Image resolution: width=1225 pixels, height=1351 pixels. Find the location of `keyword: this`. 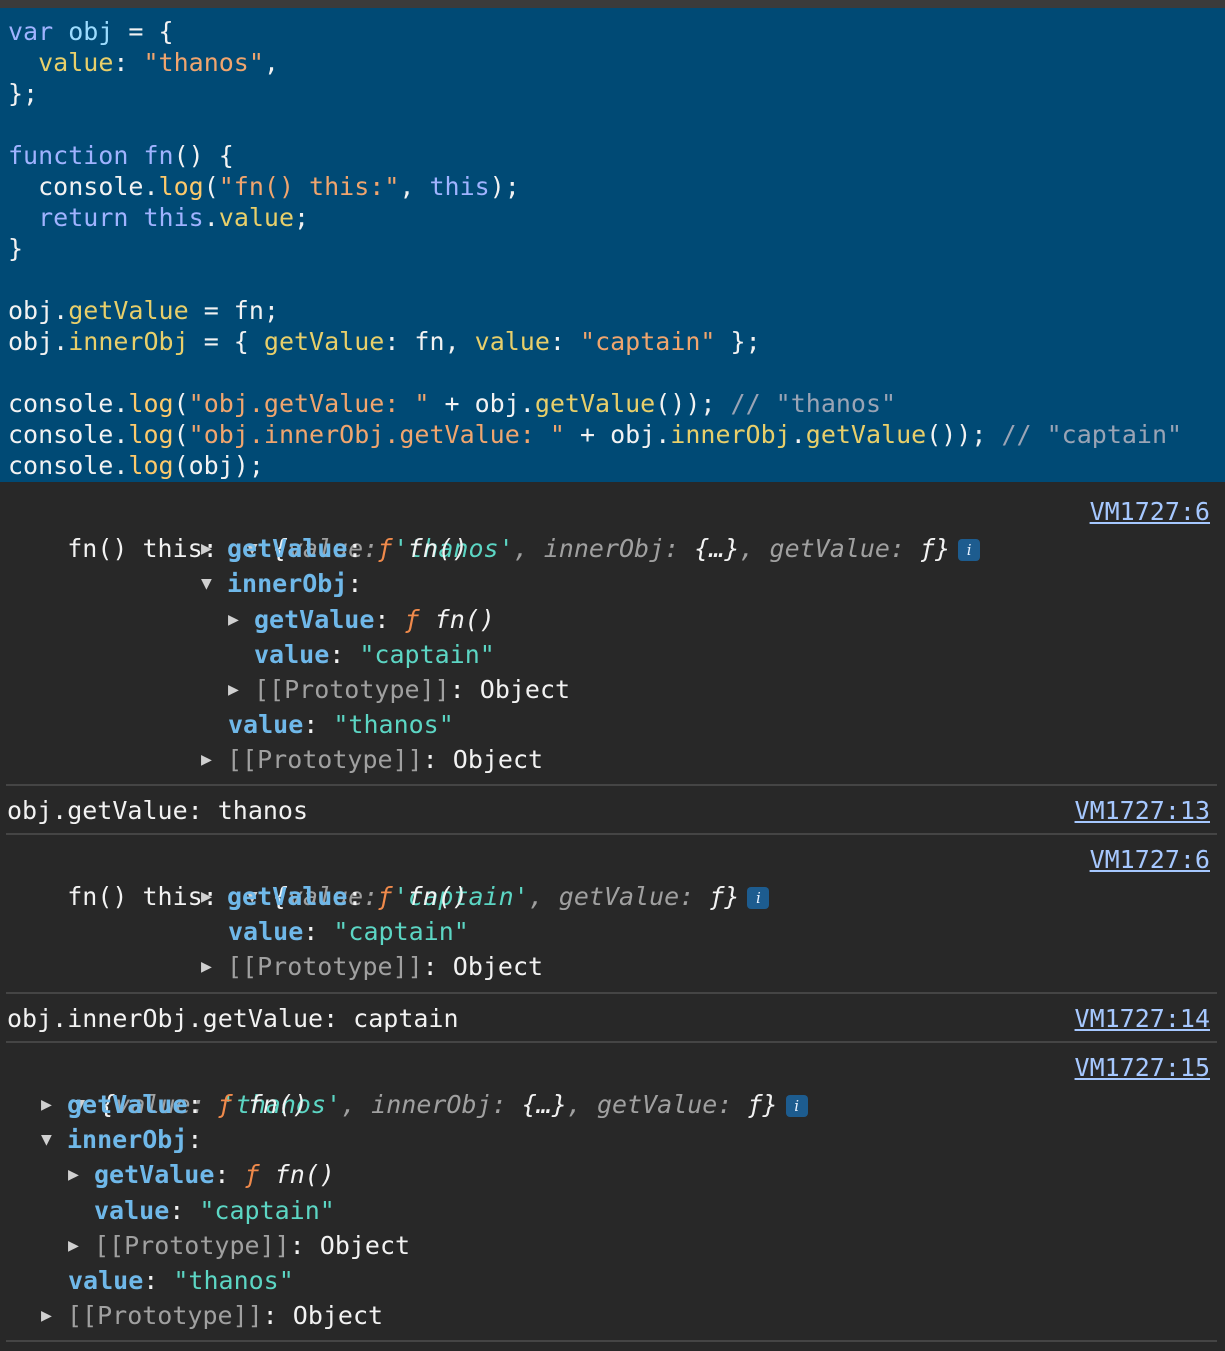

keyword: this is located at coordinates (173, 217).